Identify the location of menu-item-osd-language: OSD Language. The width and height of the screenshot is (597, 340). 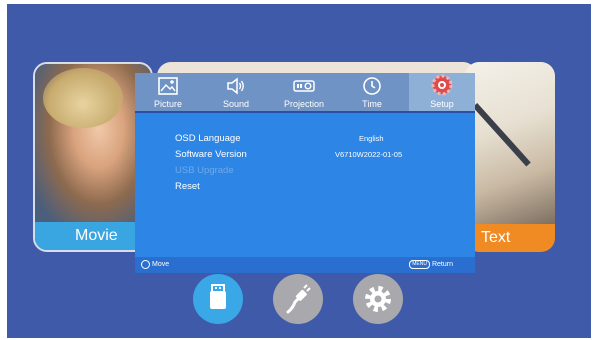
(208, 139).